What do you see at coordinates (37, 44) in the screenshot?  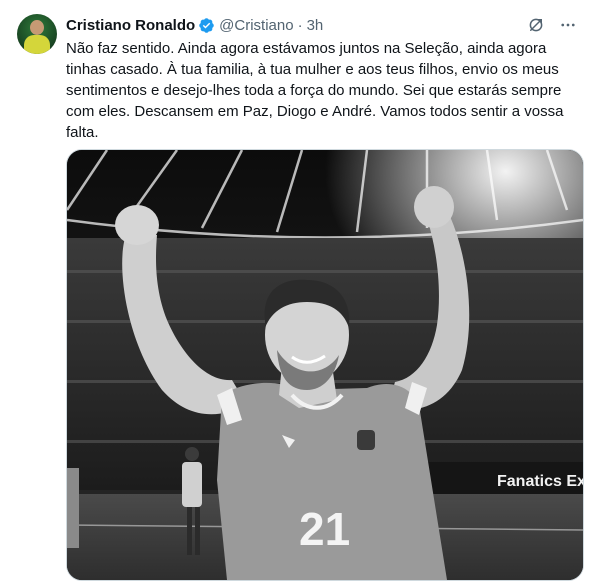 I see `avatar-shirt` at bounding box center [37, 44].